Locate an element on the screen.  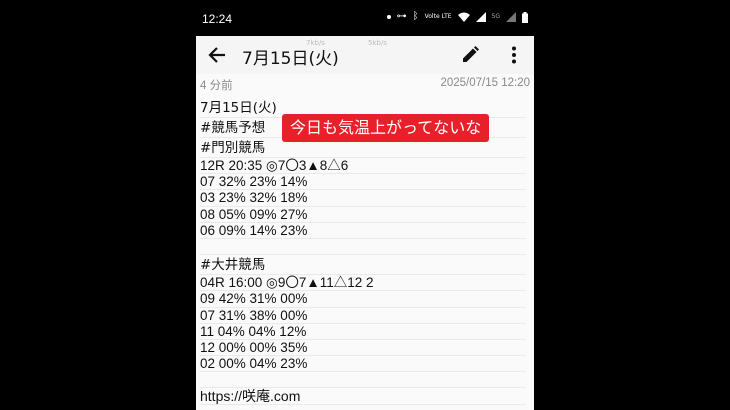
note-line: 04R 16:00 ◎9〇7▲11△12 2 is located at coordinates (363, 283).